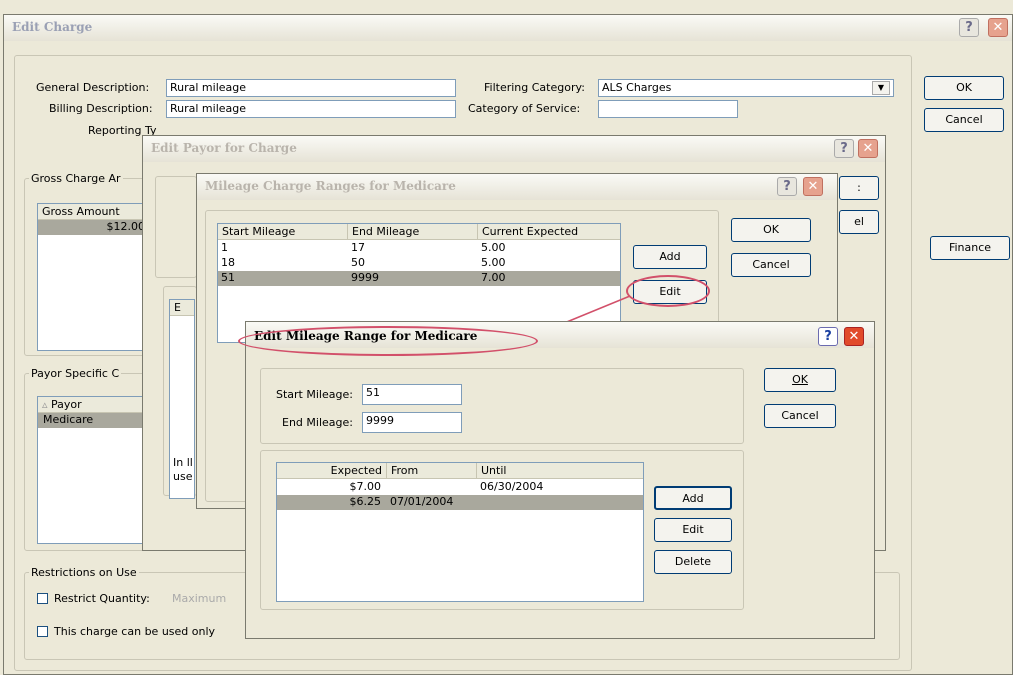  I want to click on current-expected-header: Current Expected, so click(549, 232).